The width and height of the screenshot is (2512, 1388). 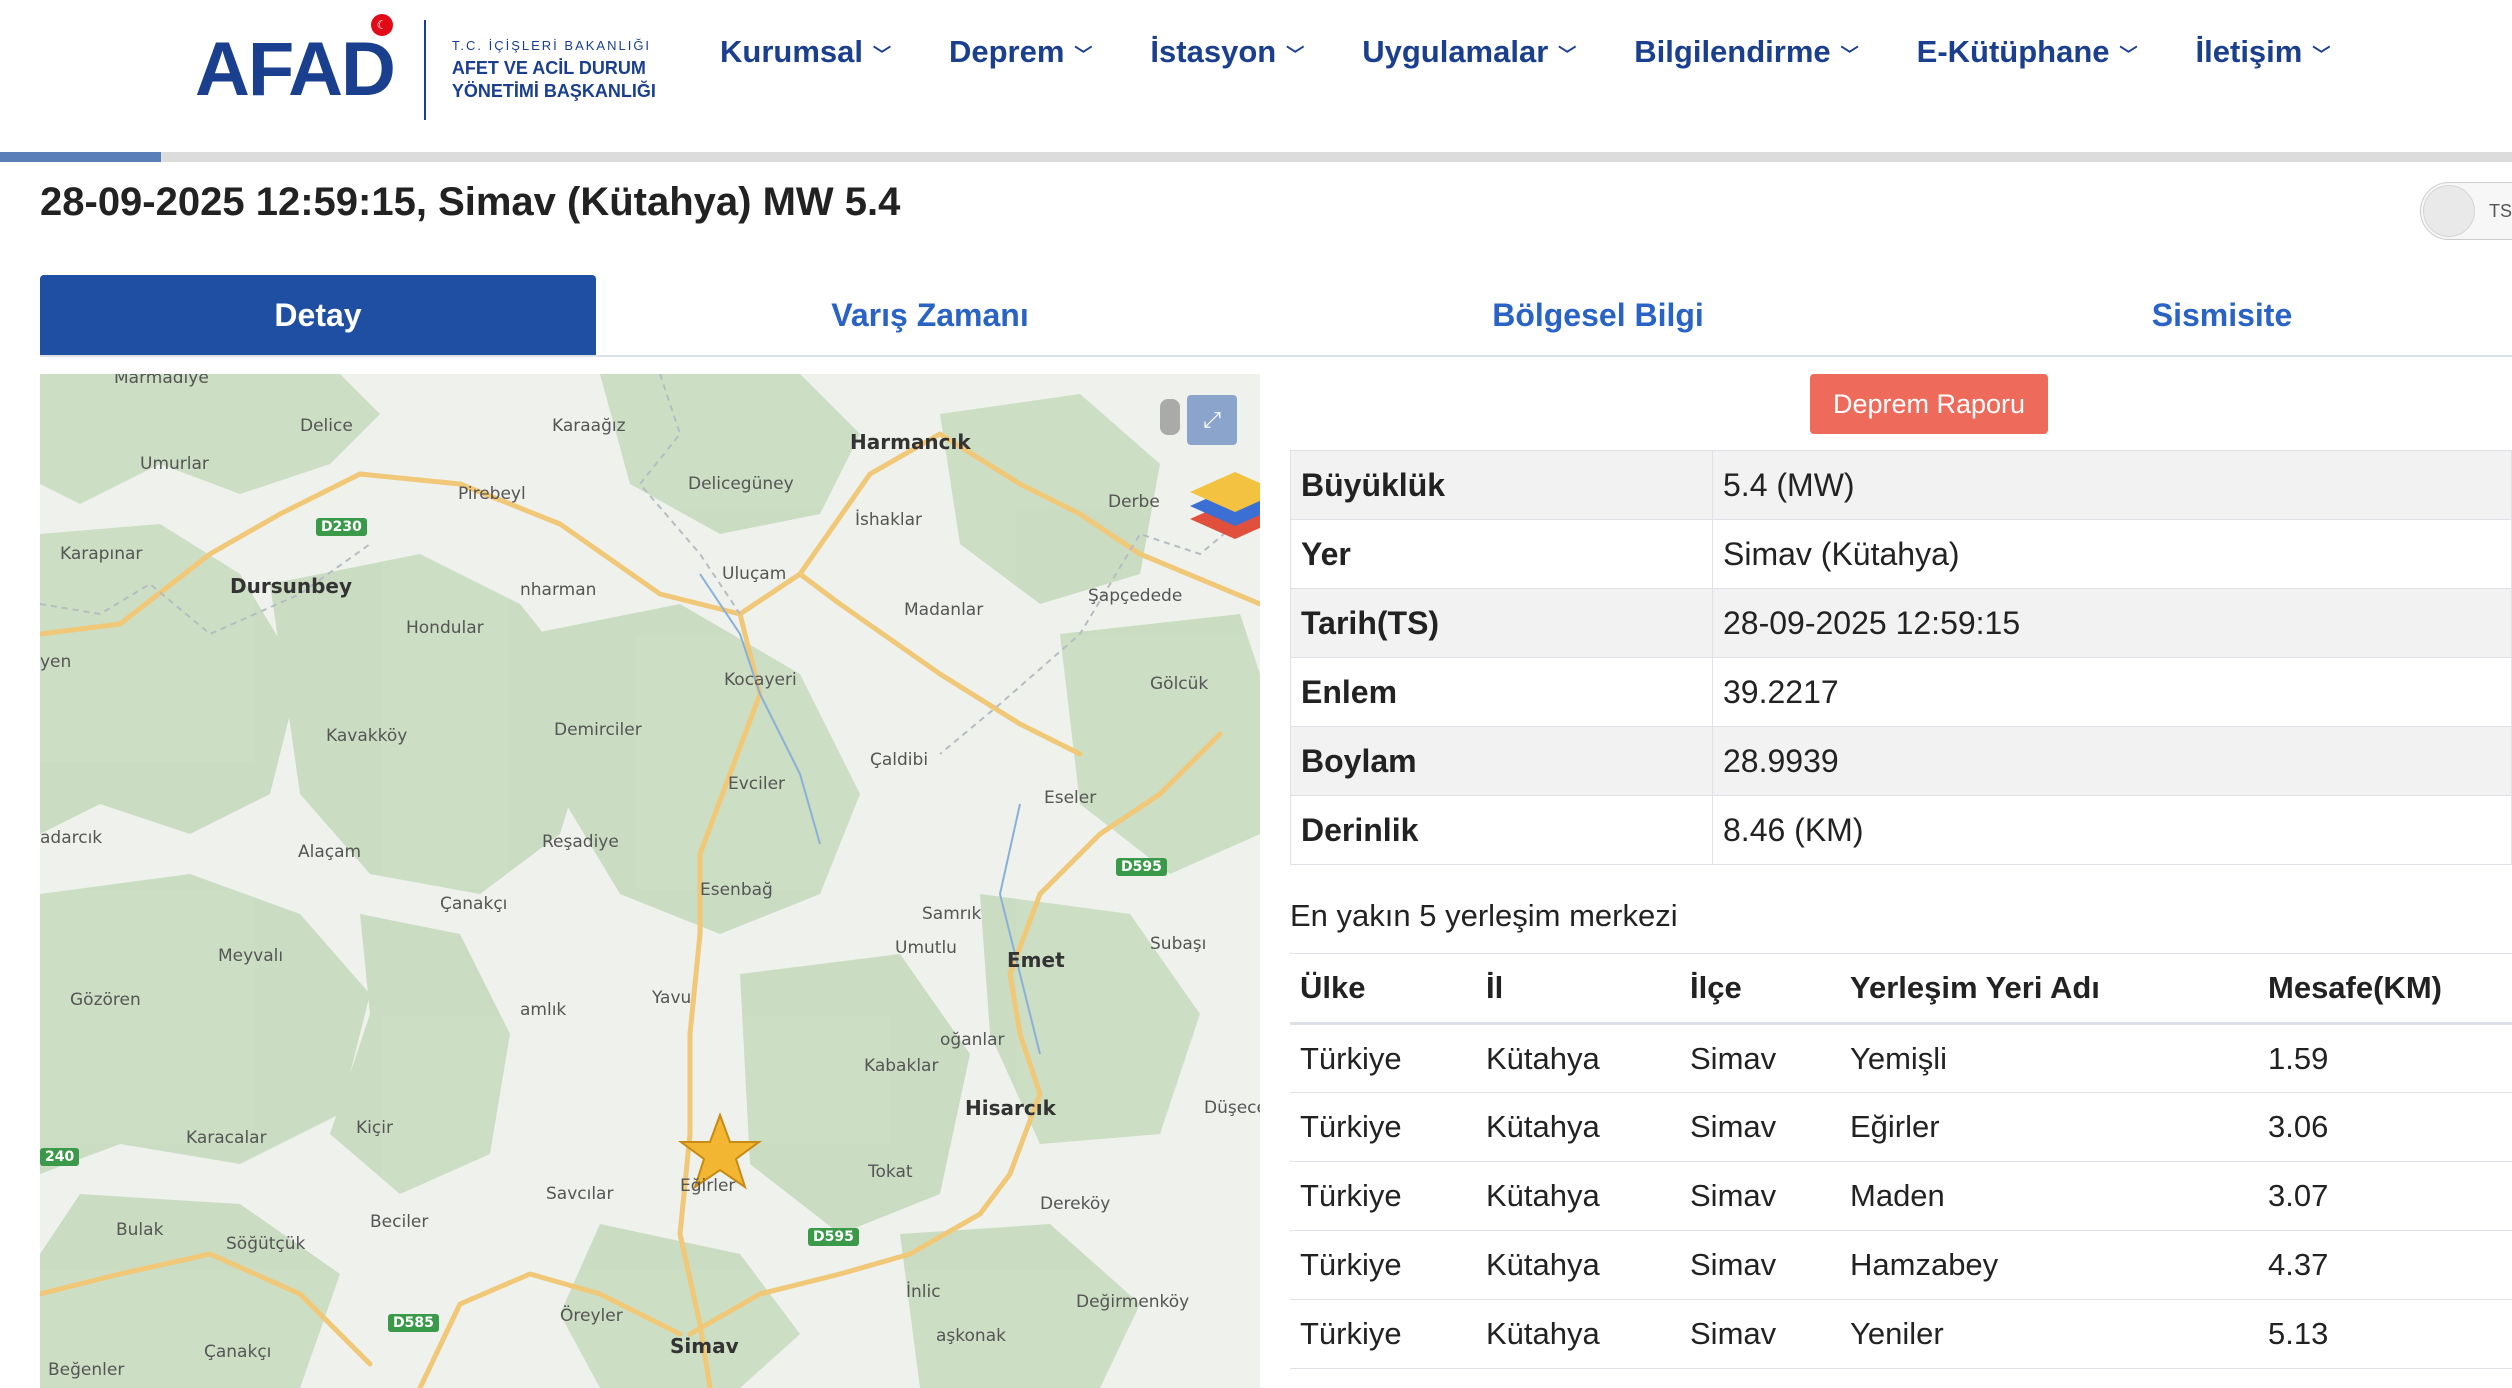 I want to click on table-row: Türkiye Kütahya Simav Hamzabey 4.37, so click(x=1901, y=1265).